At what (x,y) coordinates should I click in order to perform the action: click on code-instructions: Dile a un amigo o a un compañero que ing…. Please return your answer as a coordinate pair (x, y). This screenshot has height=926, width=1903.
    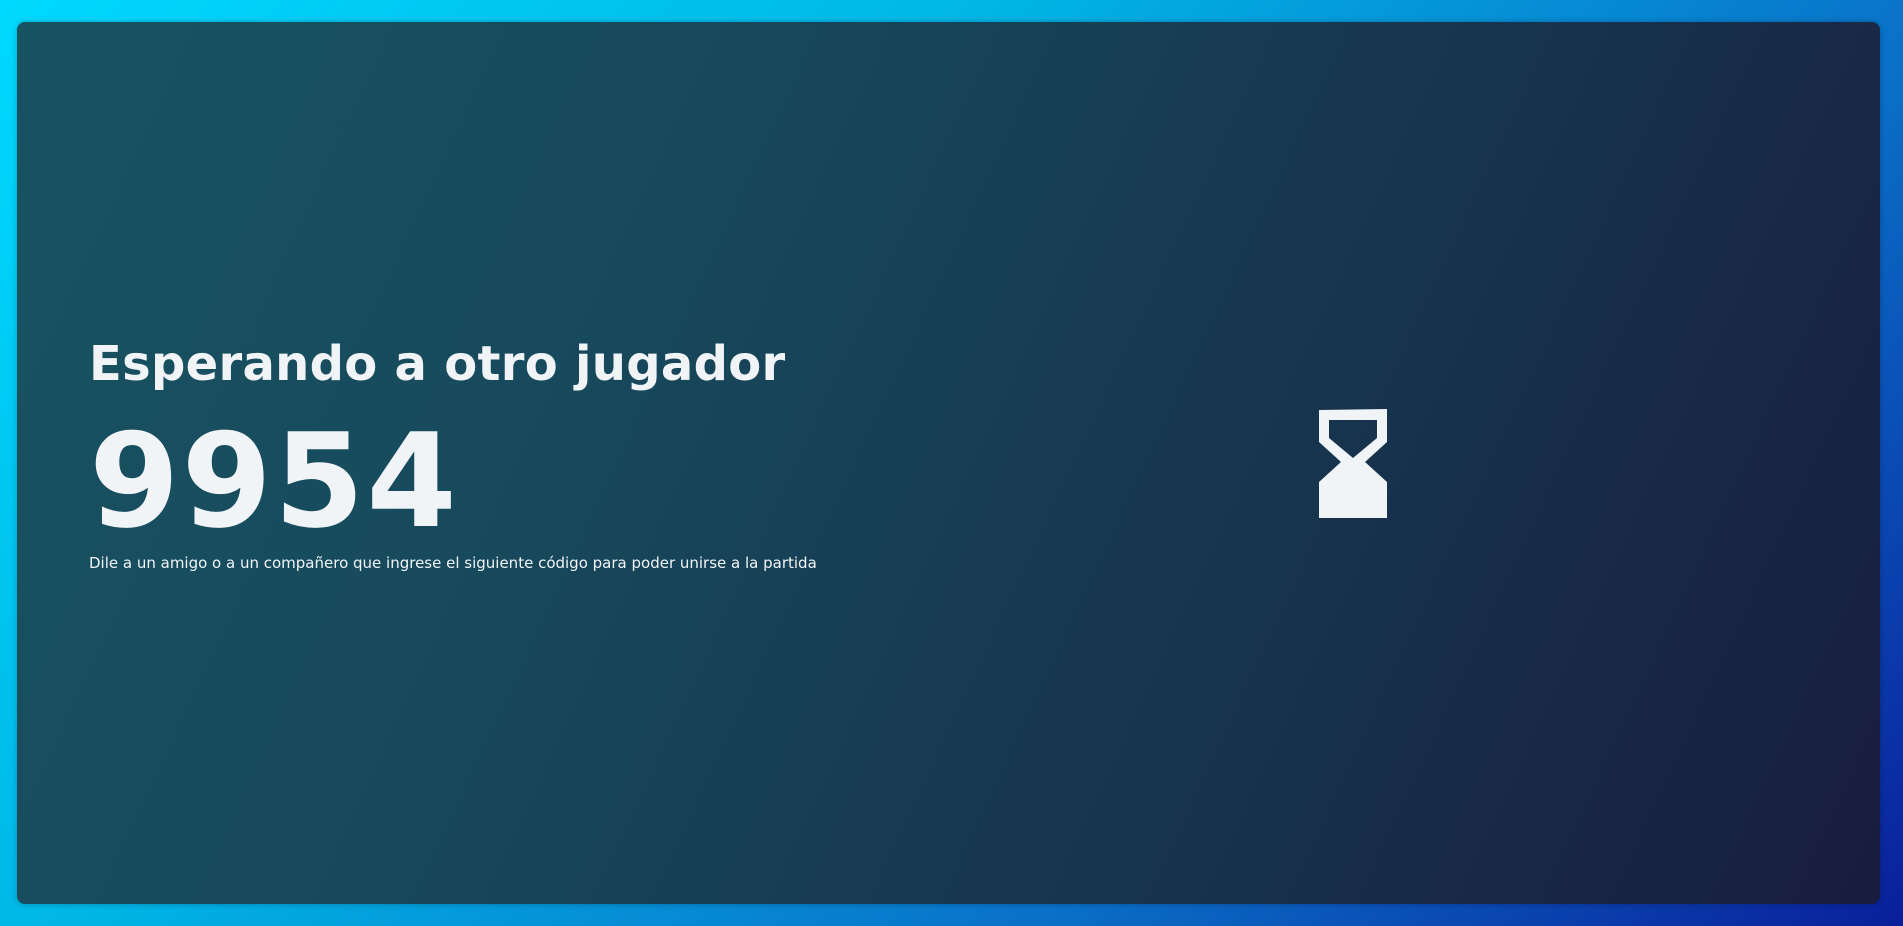
    Looking at the image, I should click on (453, 563).